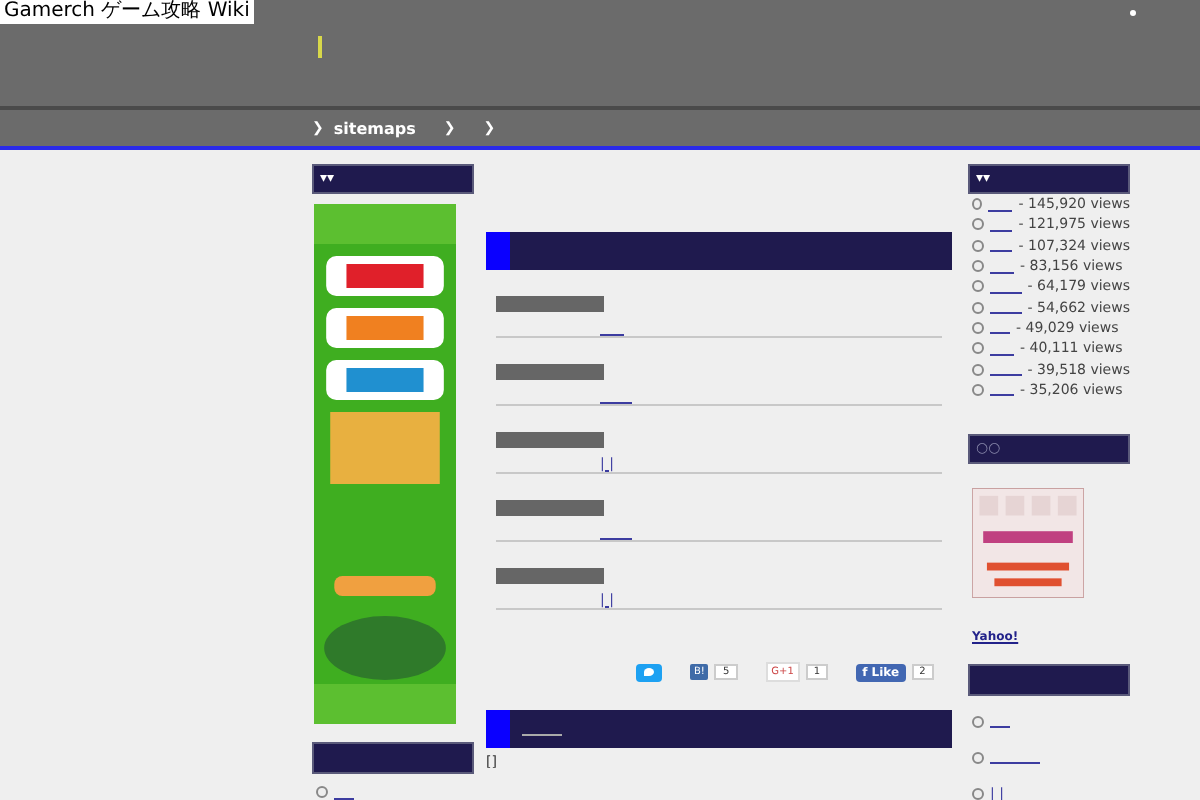 Image resolution: width=1200 pixels, height=800 pixels. Describe the element at coordinates (1133, 13) in the screenshot. I see `dot-icon` at that location.